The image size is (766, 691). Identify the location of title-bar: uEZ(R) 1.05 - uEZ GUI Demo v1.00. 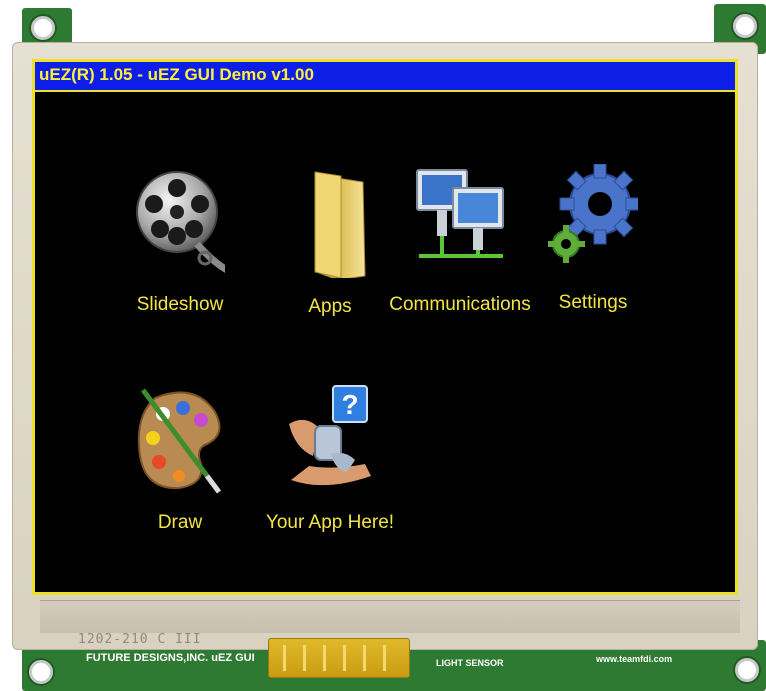
(385, 77).